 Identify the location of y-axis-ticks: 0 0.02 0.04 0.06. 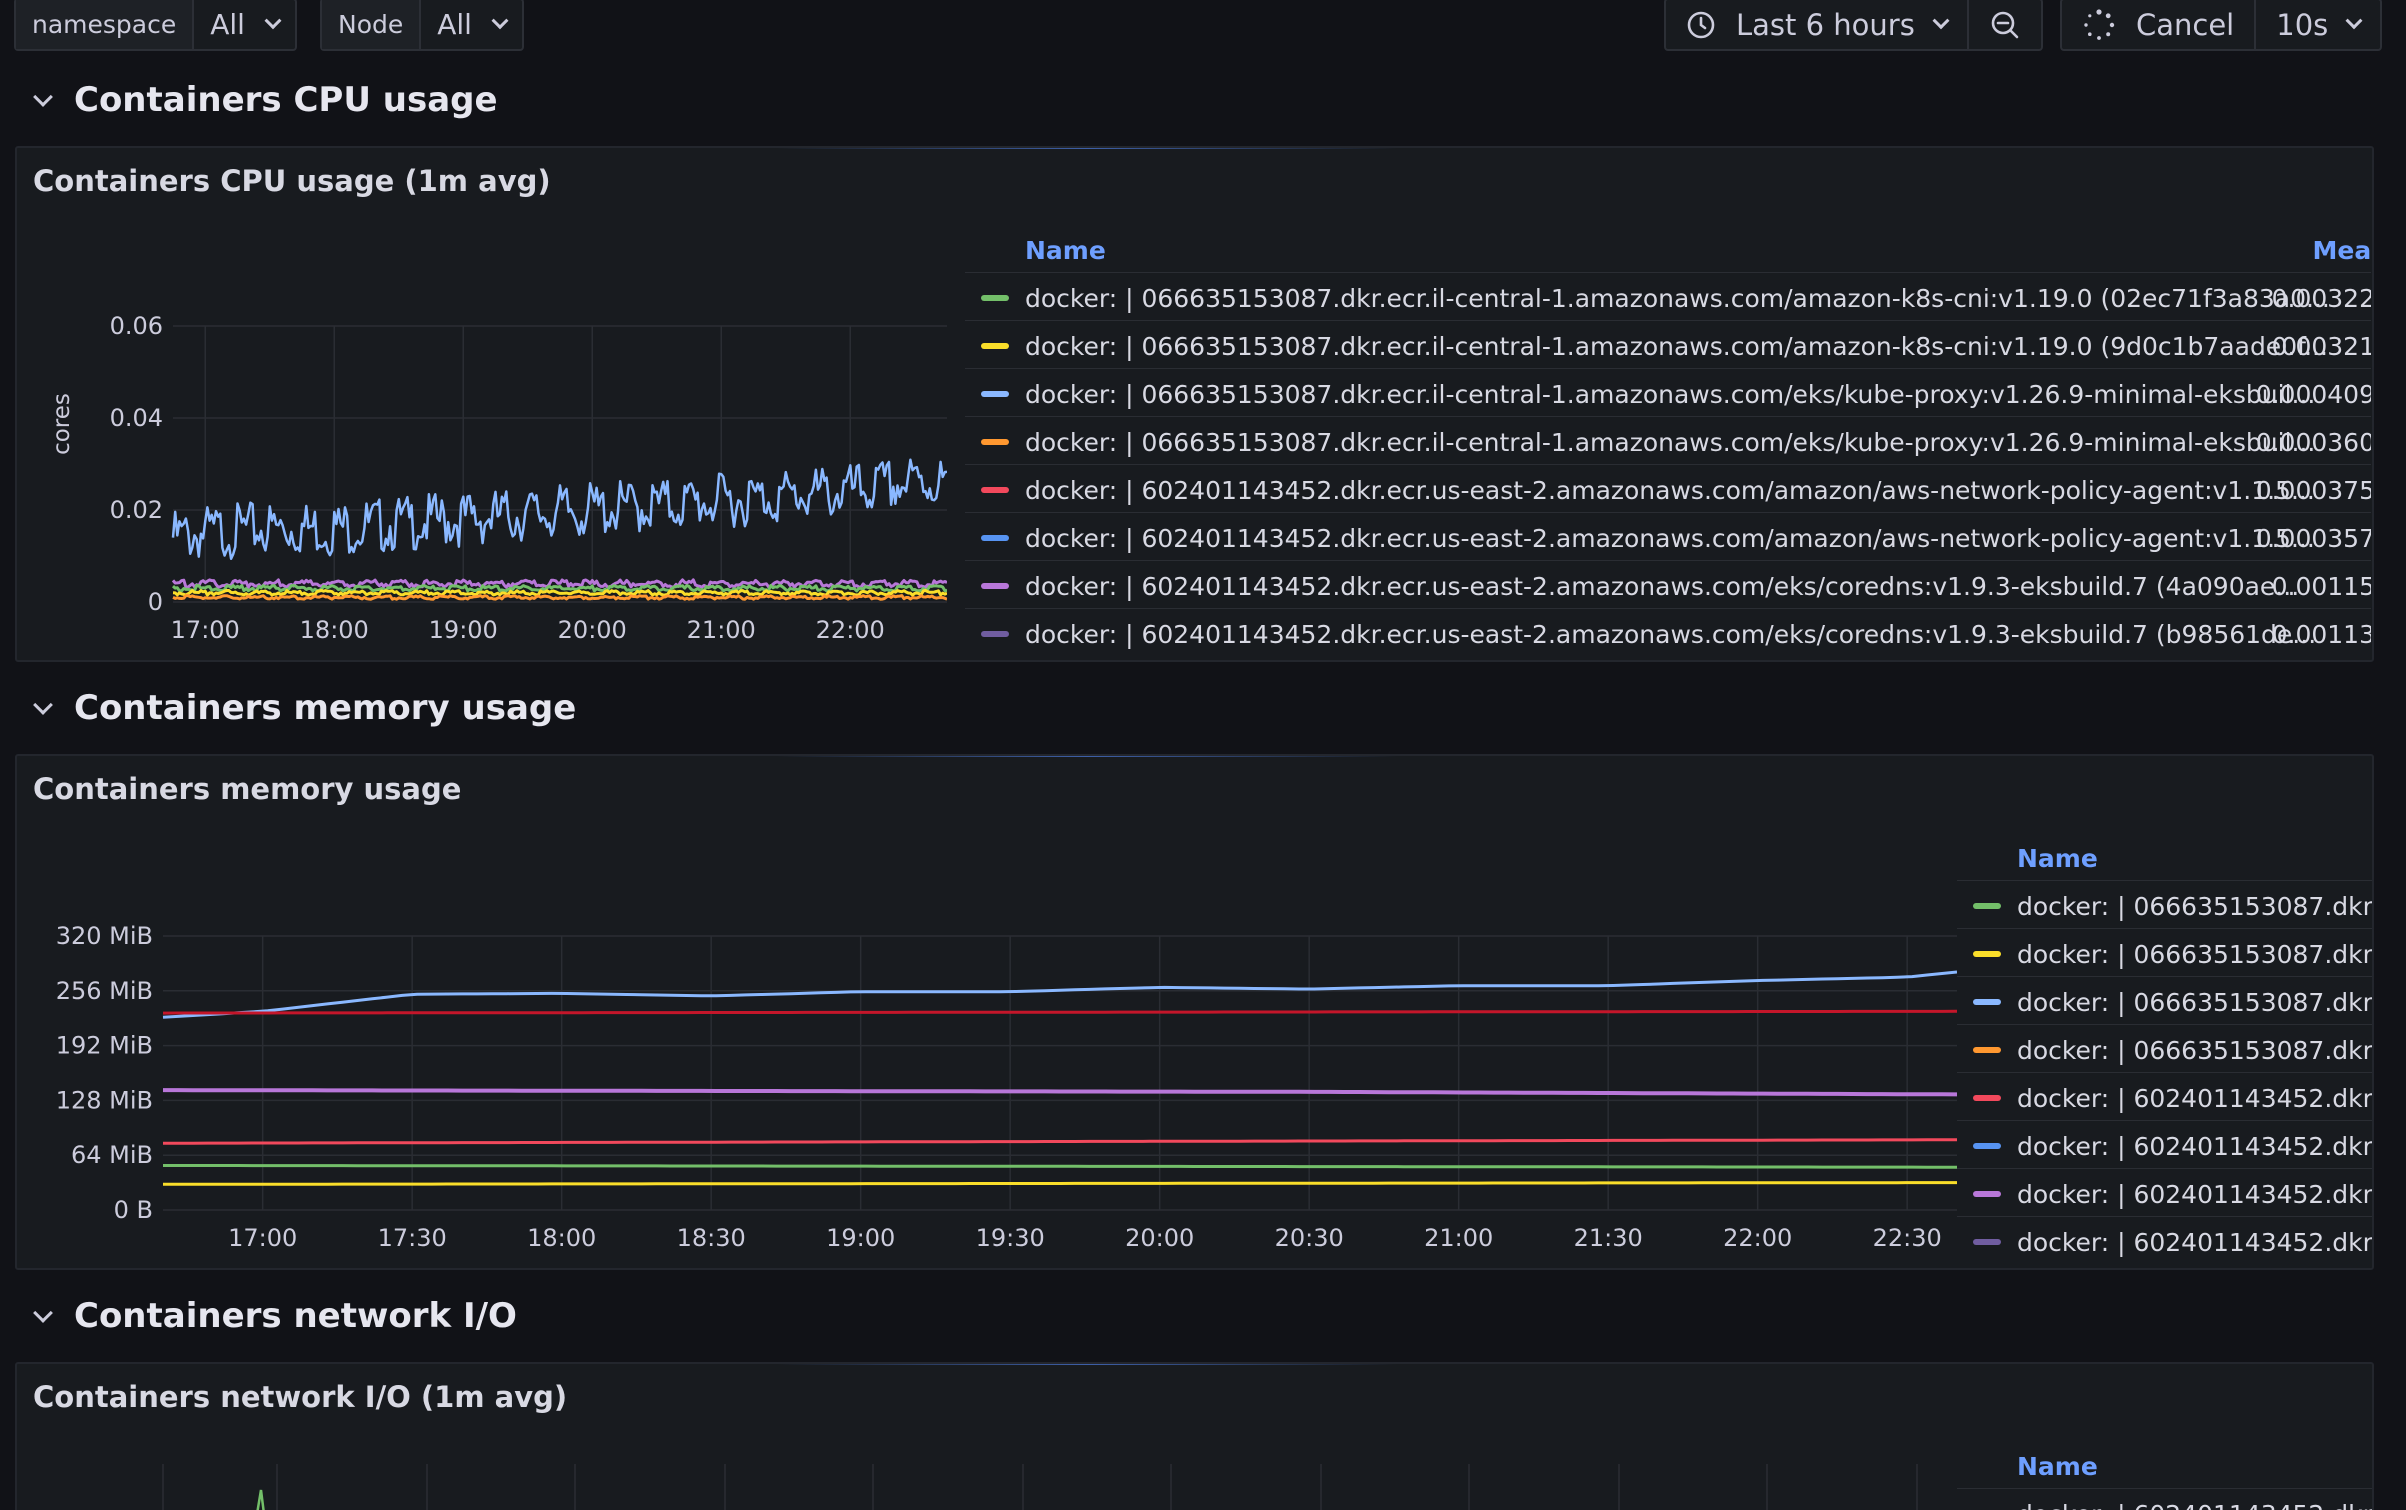
(136, 464).